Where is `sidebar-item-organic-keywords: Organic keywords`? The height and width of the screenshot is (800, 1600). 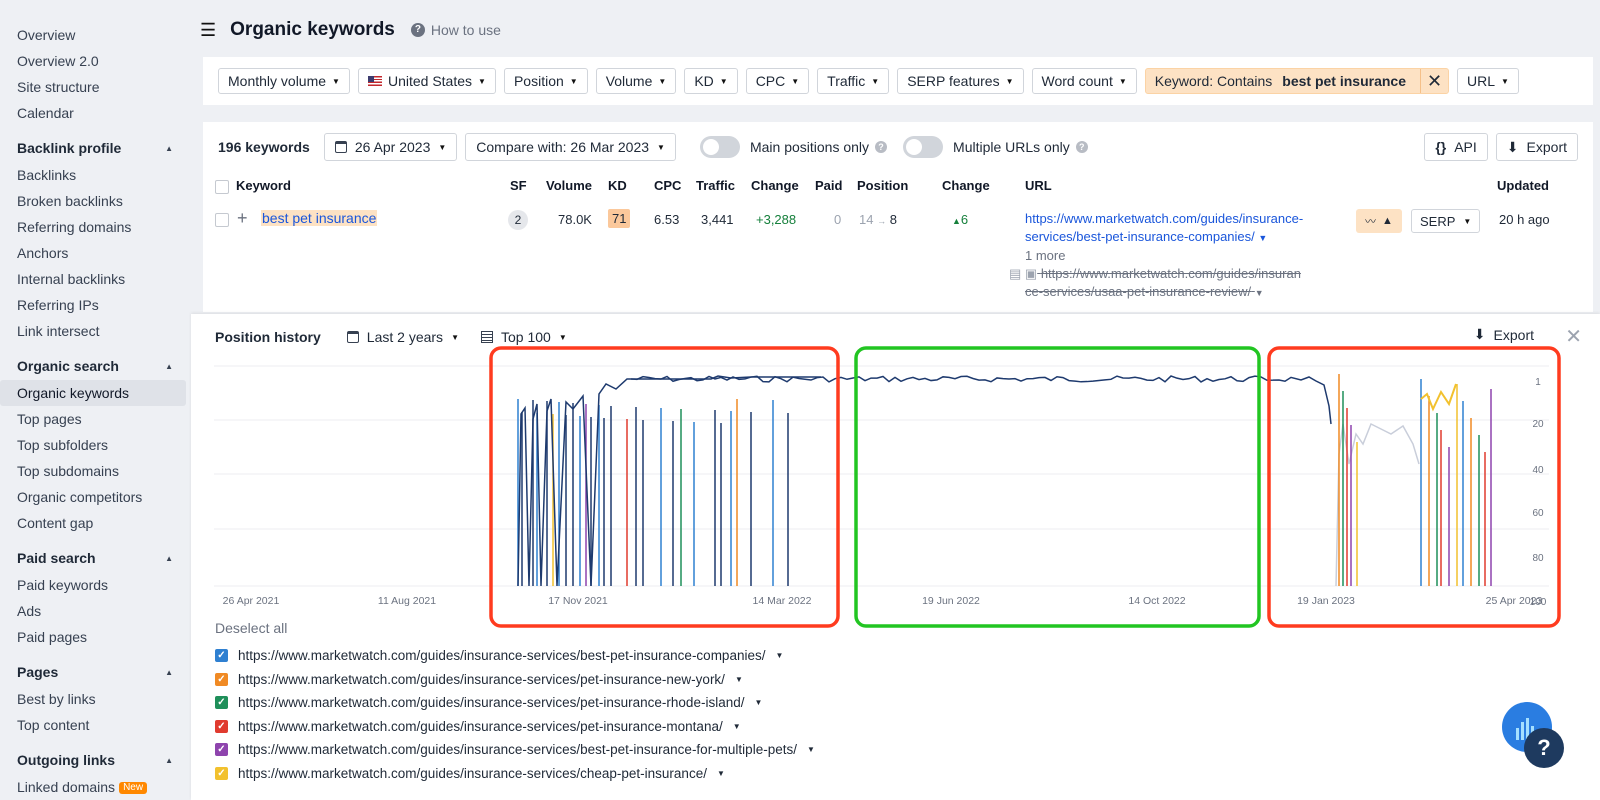 sidebar-item-organic-keywords: Organic keywords is located at coordinates (93, 393).